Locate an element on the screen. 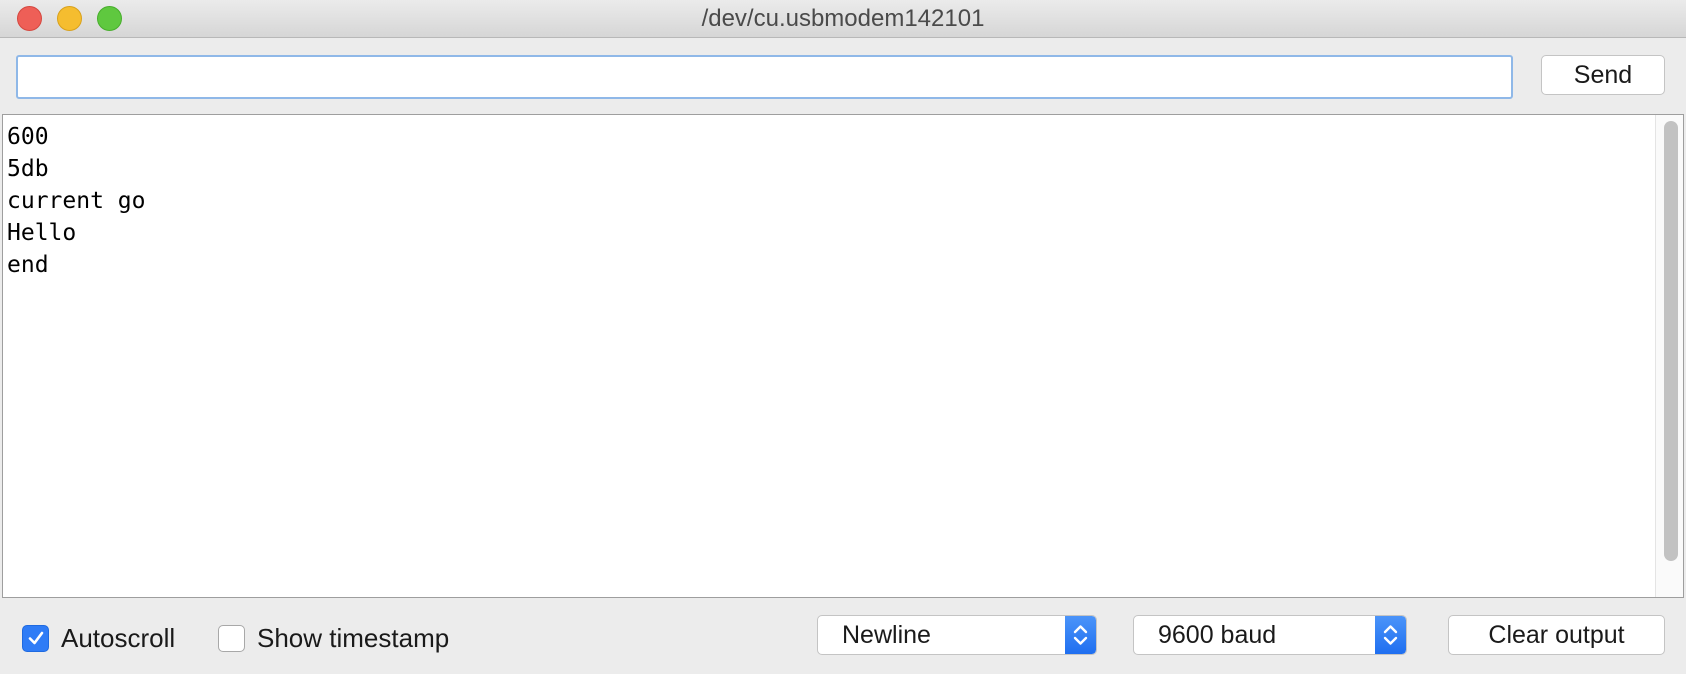 This screenshot has height=674, width=1686. autoscroll-option: Autoscroll is located at coordinates (98, 638).